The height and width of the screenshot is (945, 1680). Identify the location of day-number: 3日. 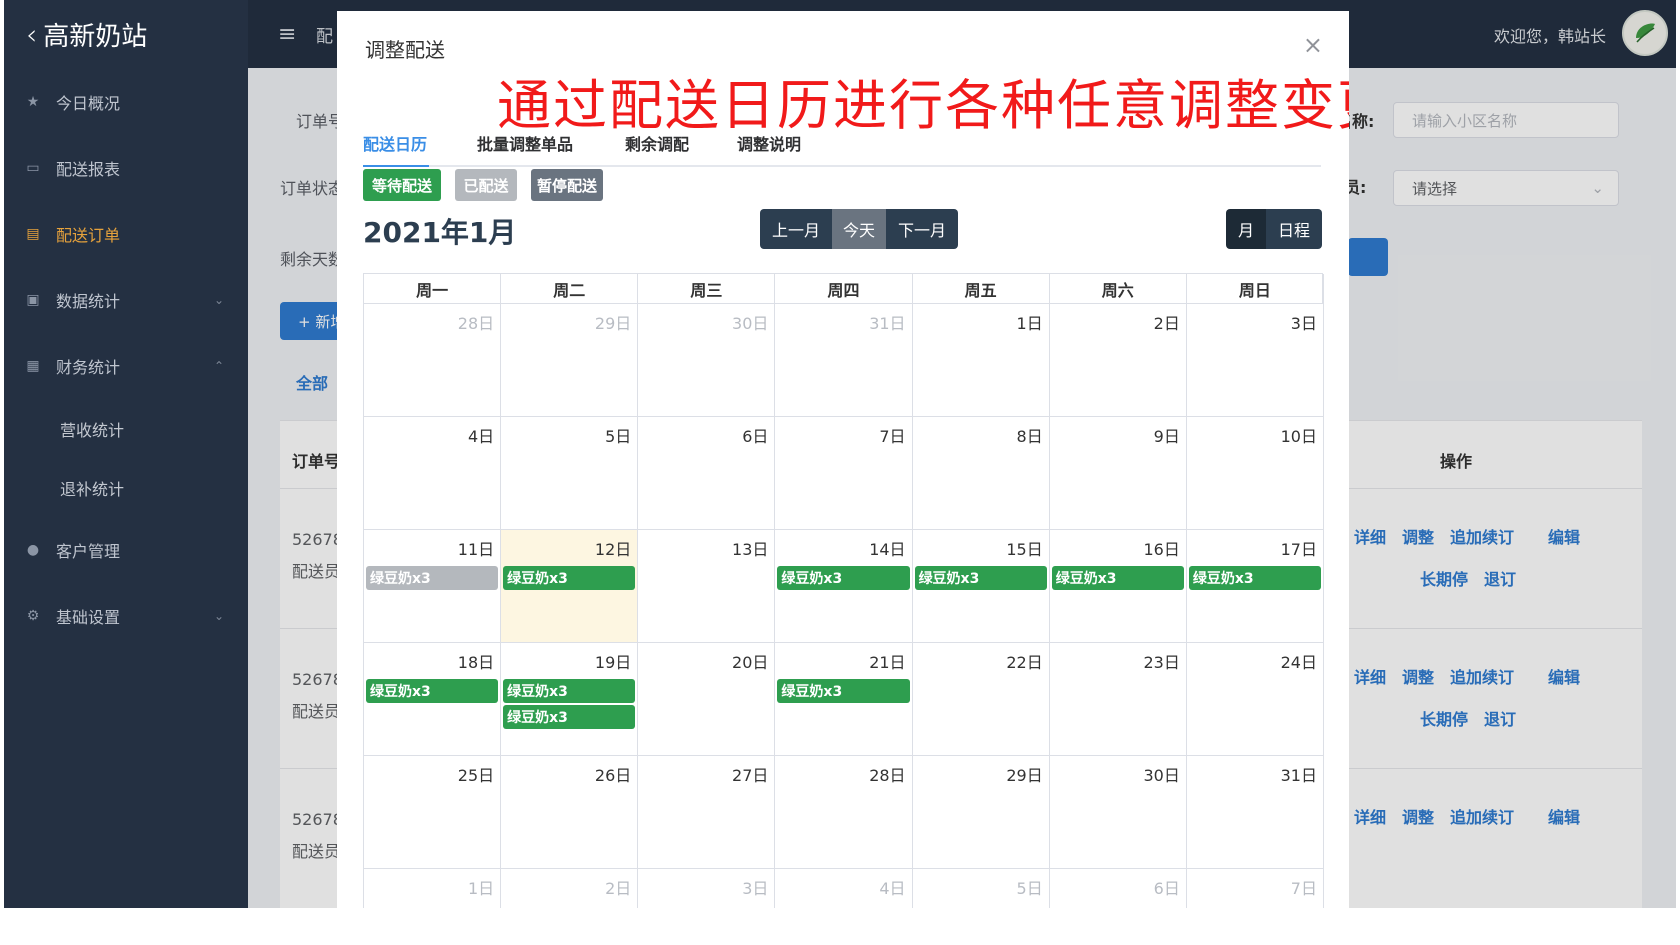
(755, 888).